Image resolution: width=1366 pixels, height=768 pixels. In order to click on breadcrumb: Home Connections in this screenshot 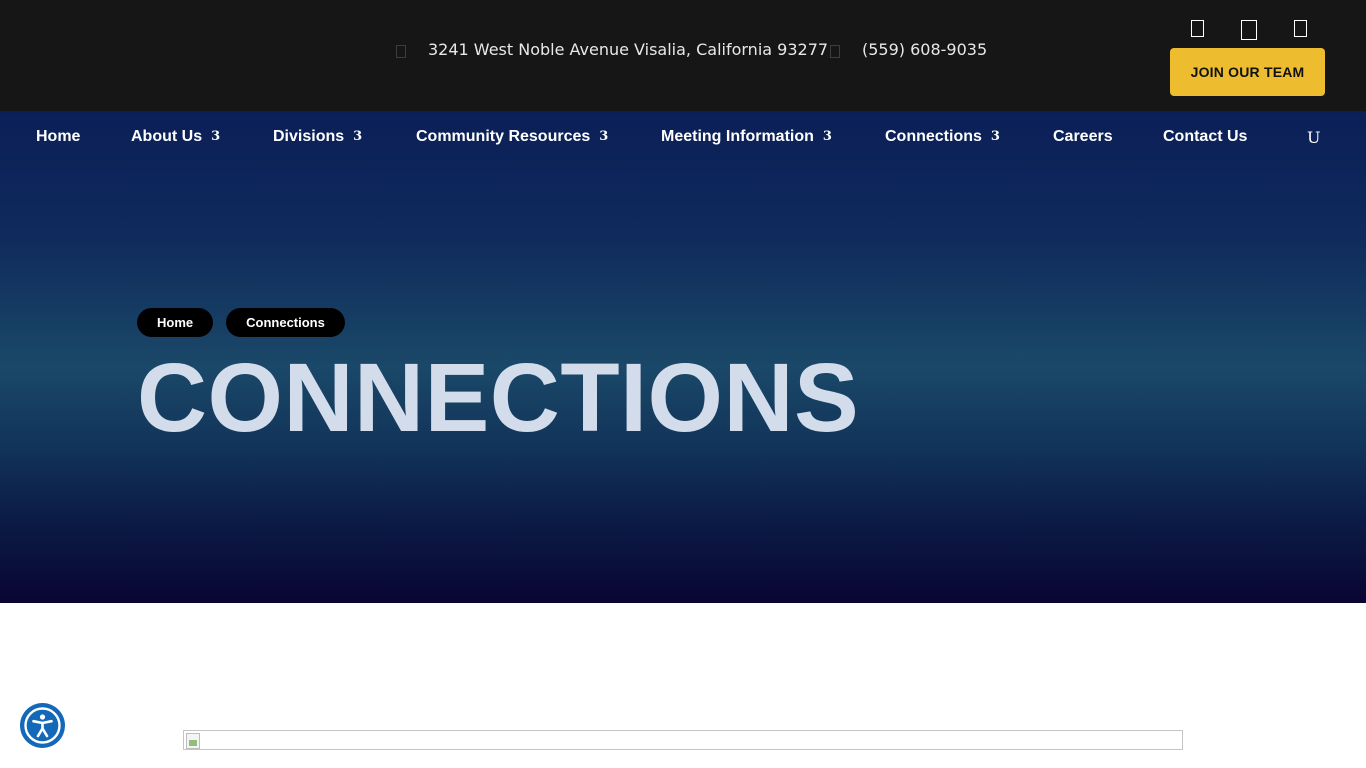, I will do `click(247, 322)`.